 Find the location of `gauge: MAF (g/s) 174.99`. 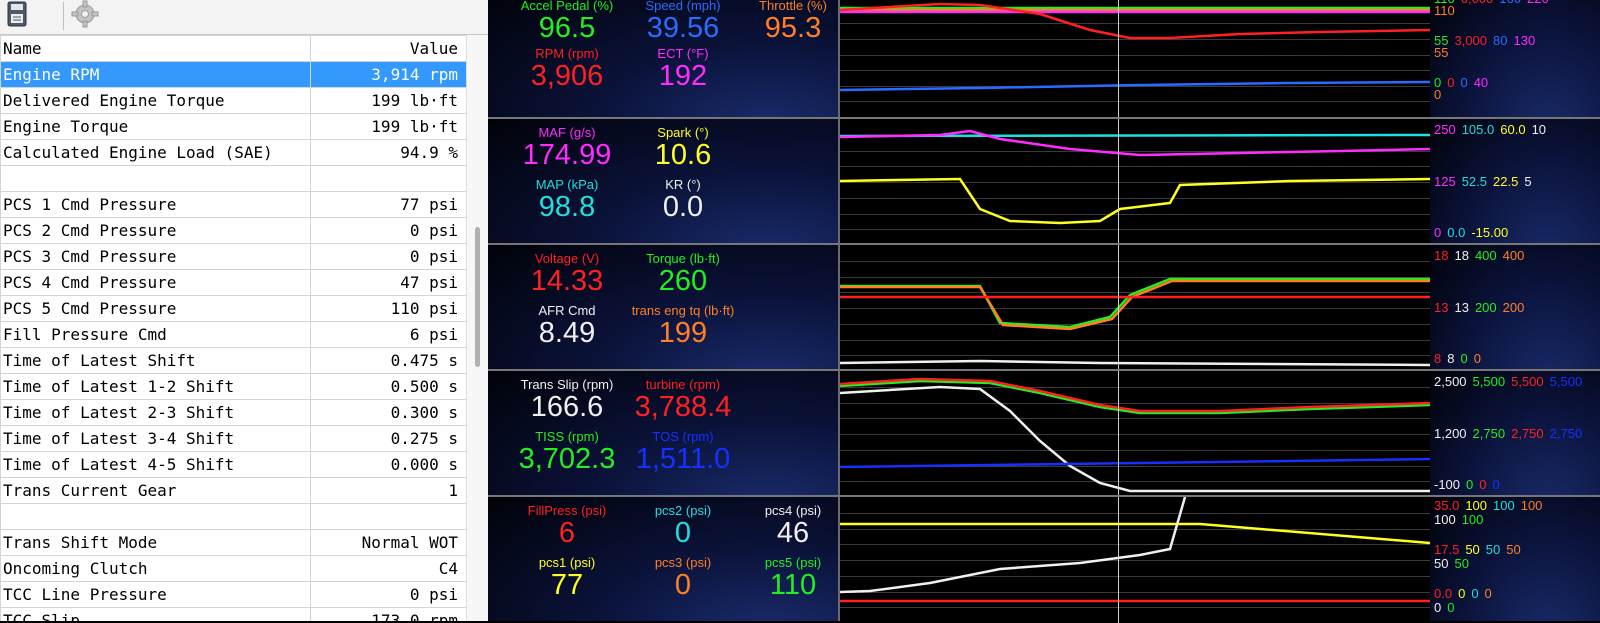

gauge: MAF (g/s) 174.99 is located at coordinates (567, 148).